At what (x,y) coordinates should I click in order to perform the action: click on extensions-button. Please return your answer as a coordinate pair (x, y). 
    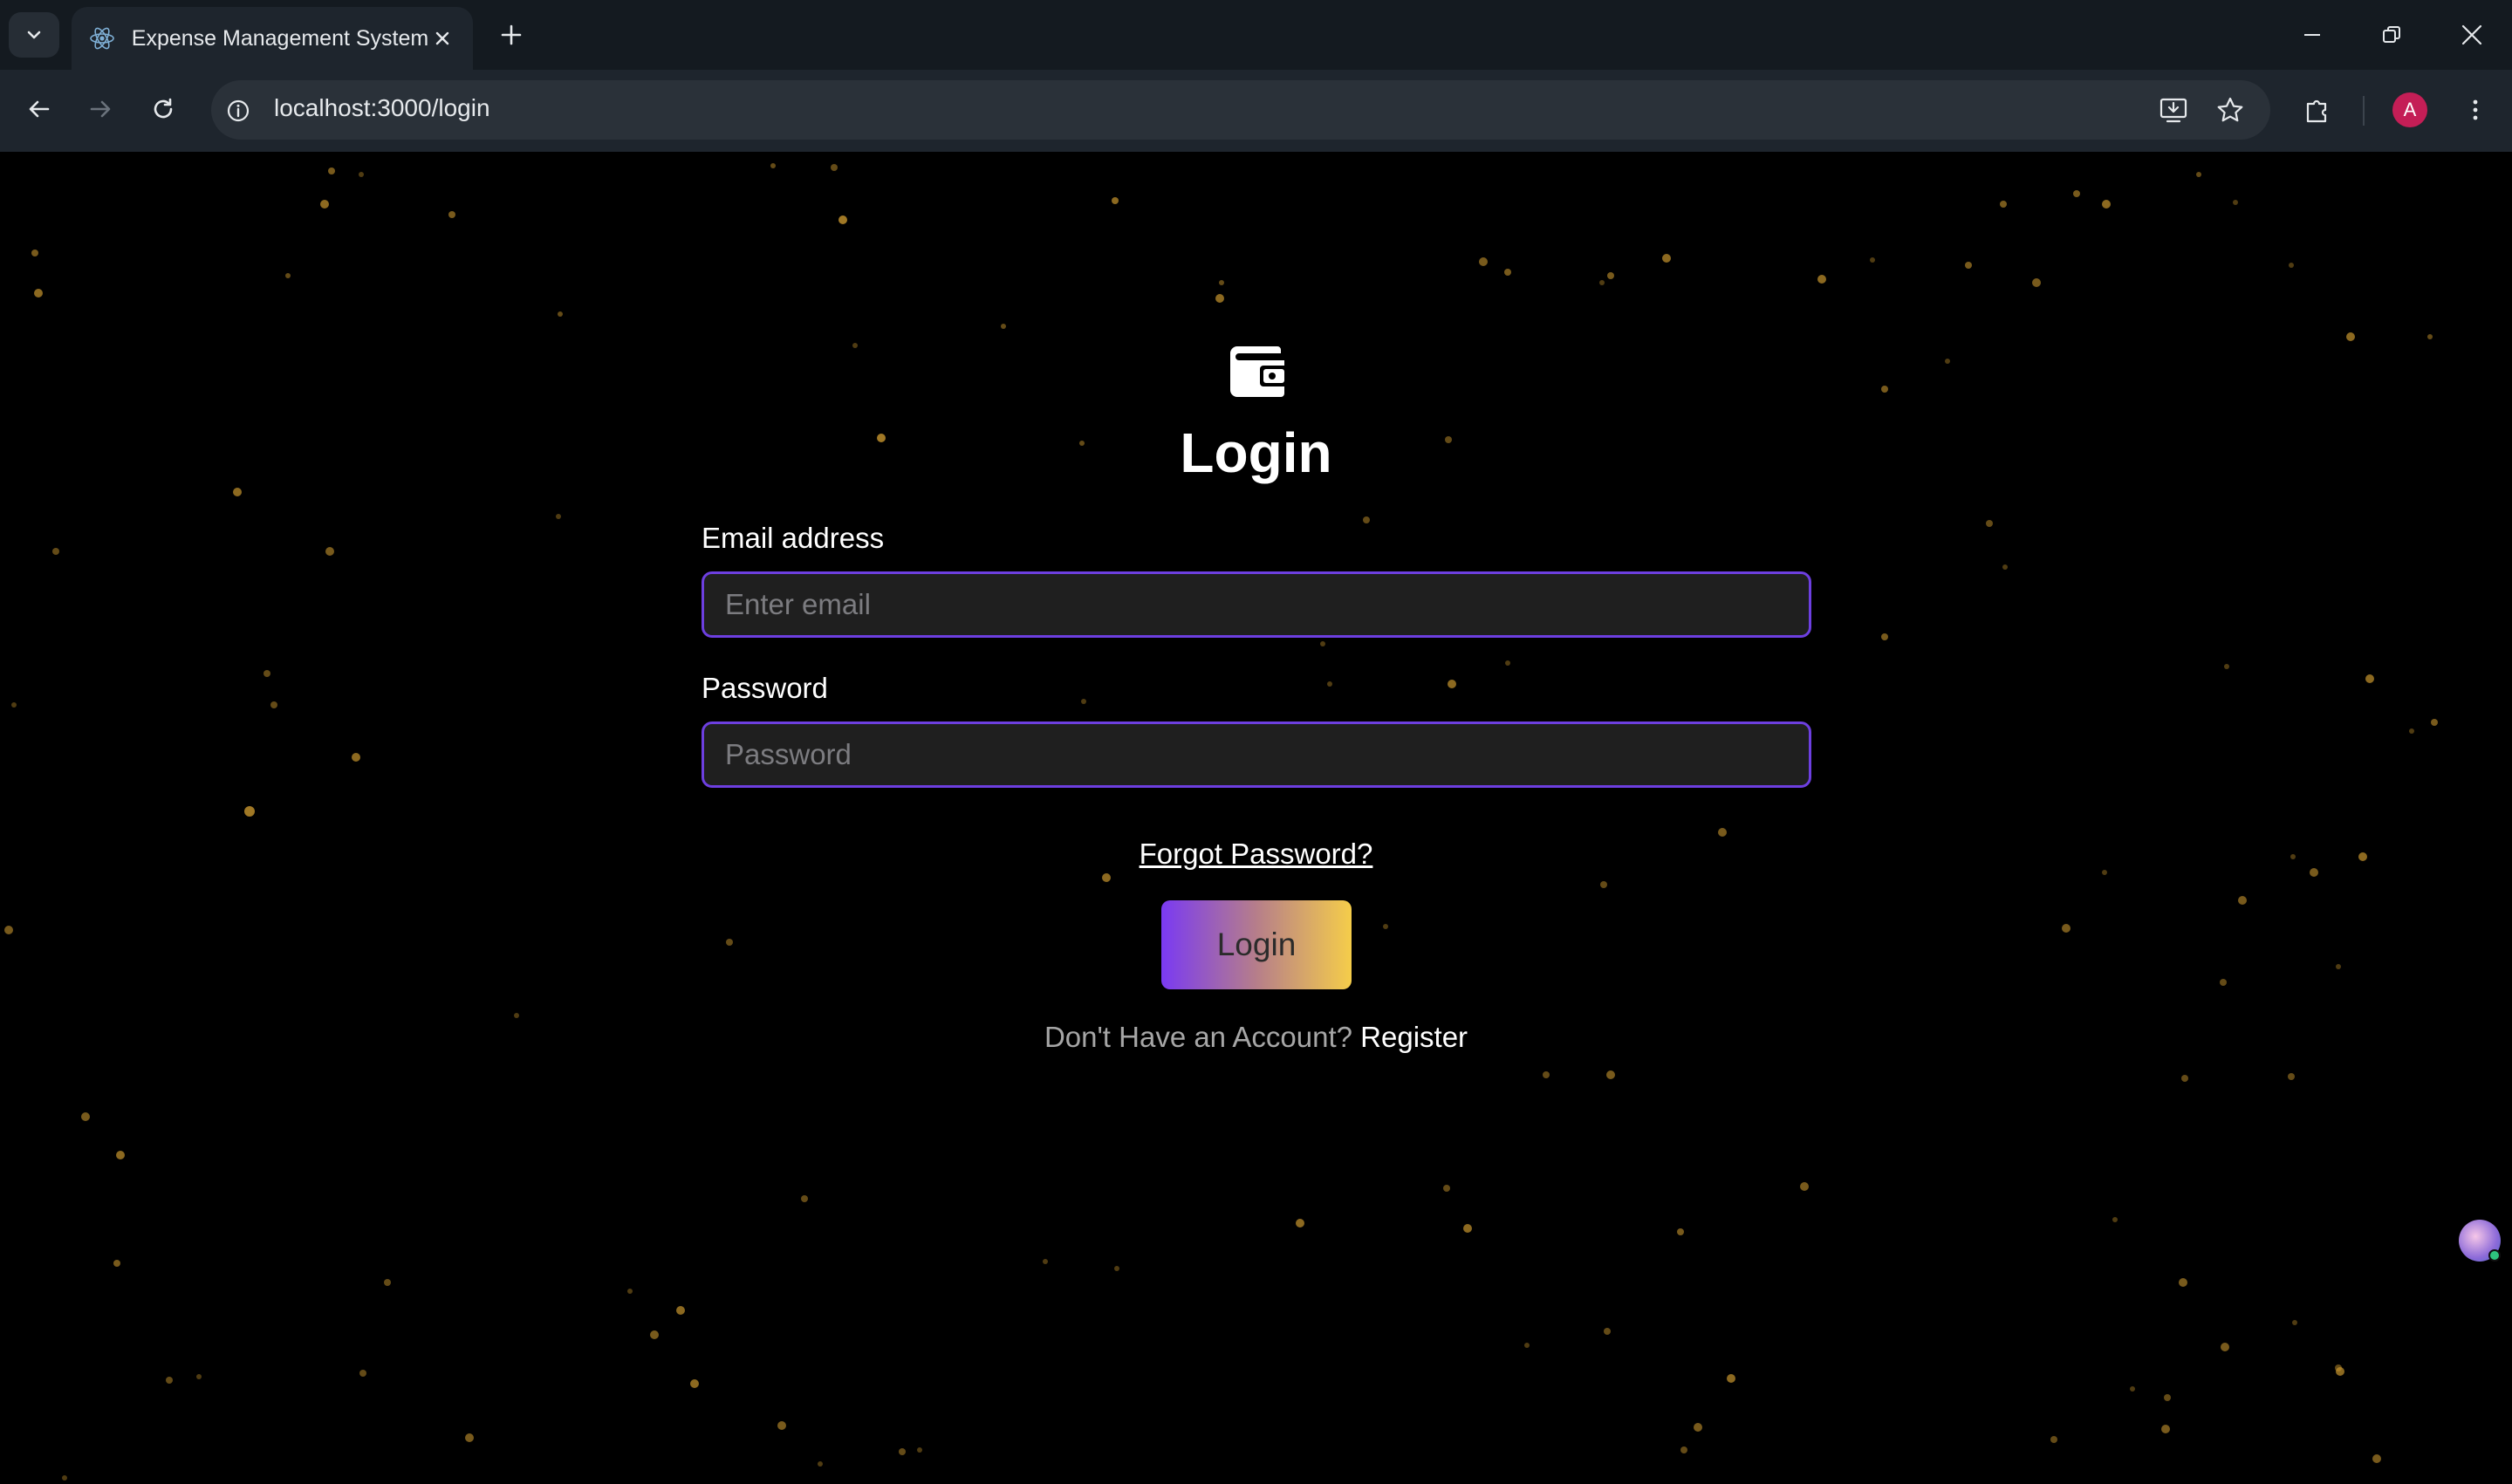
    Looking at the image, I should click on (2317, 110).